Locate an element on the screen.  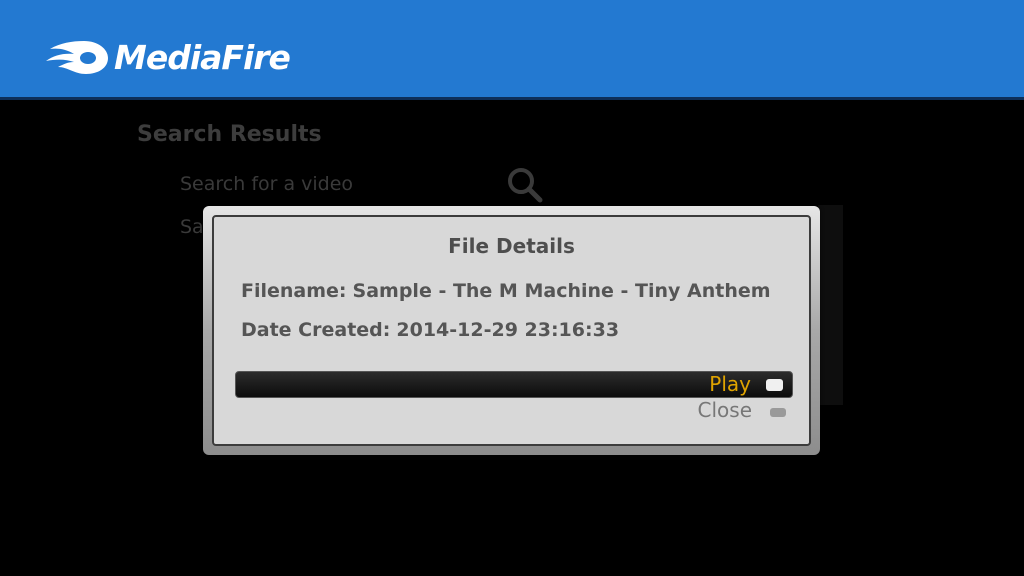
play-label: Play is located at coordinates (730, 384).